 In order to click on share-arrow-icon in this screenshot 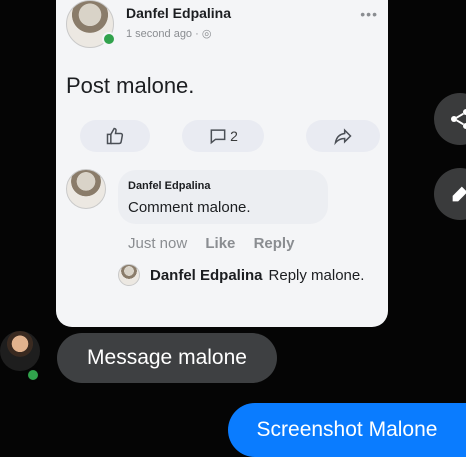, I will do `click(343, 137)`.